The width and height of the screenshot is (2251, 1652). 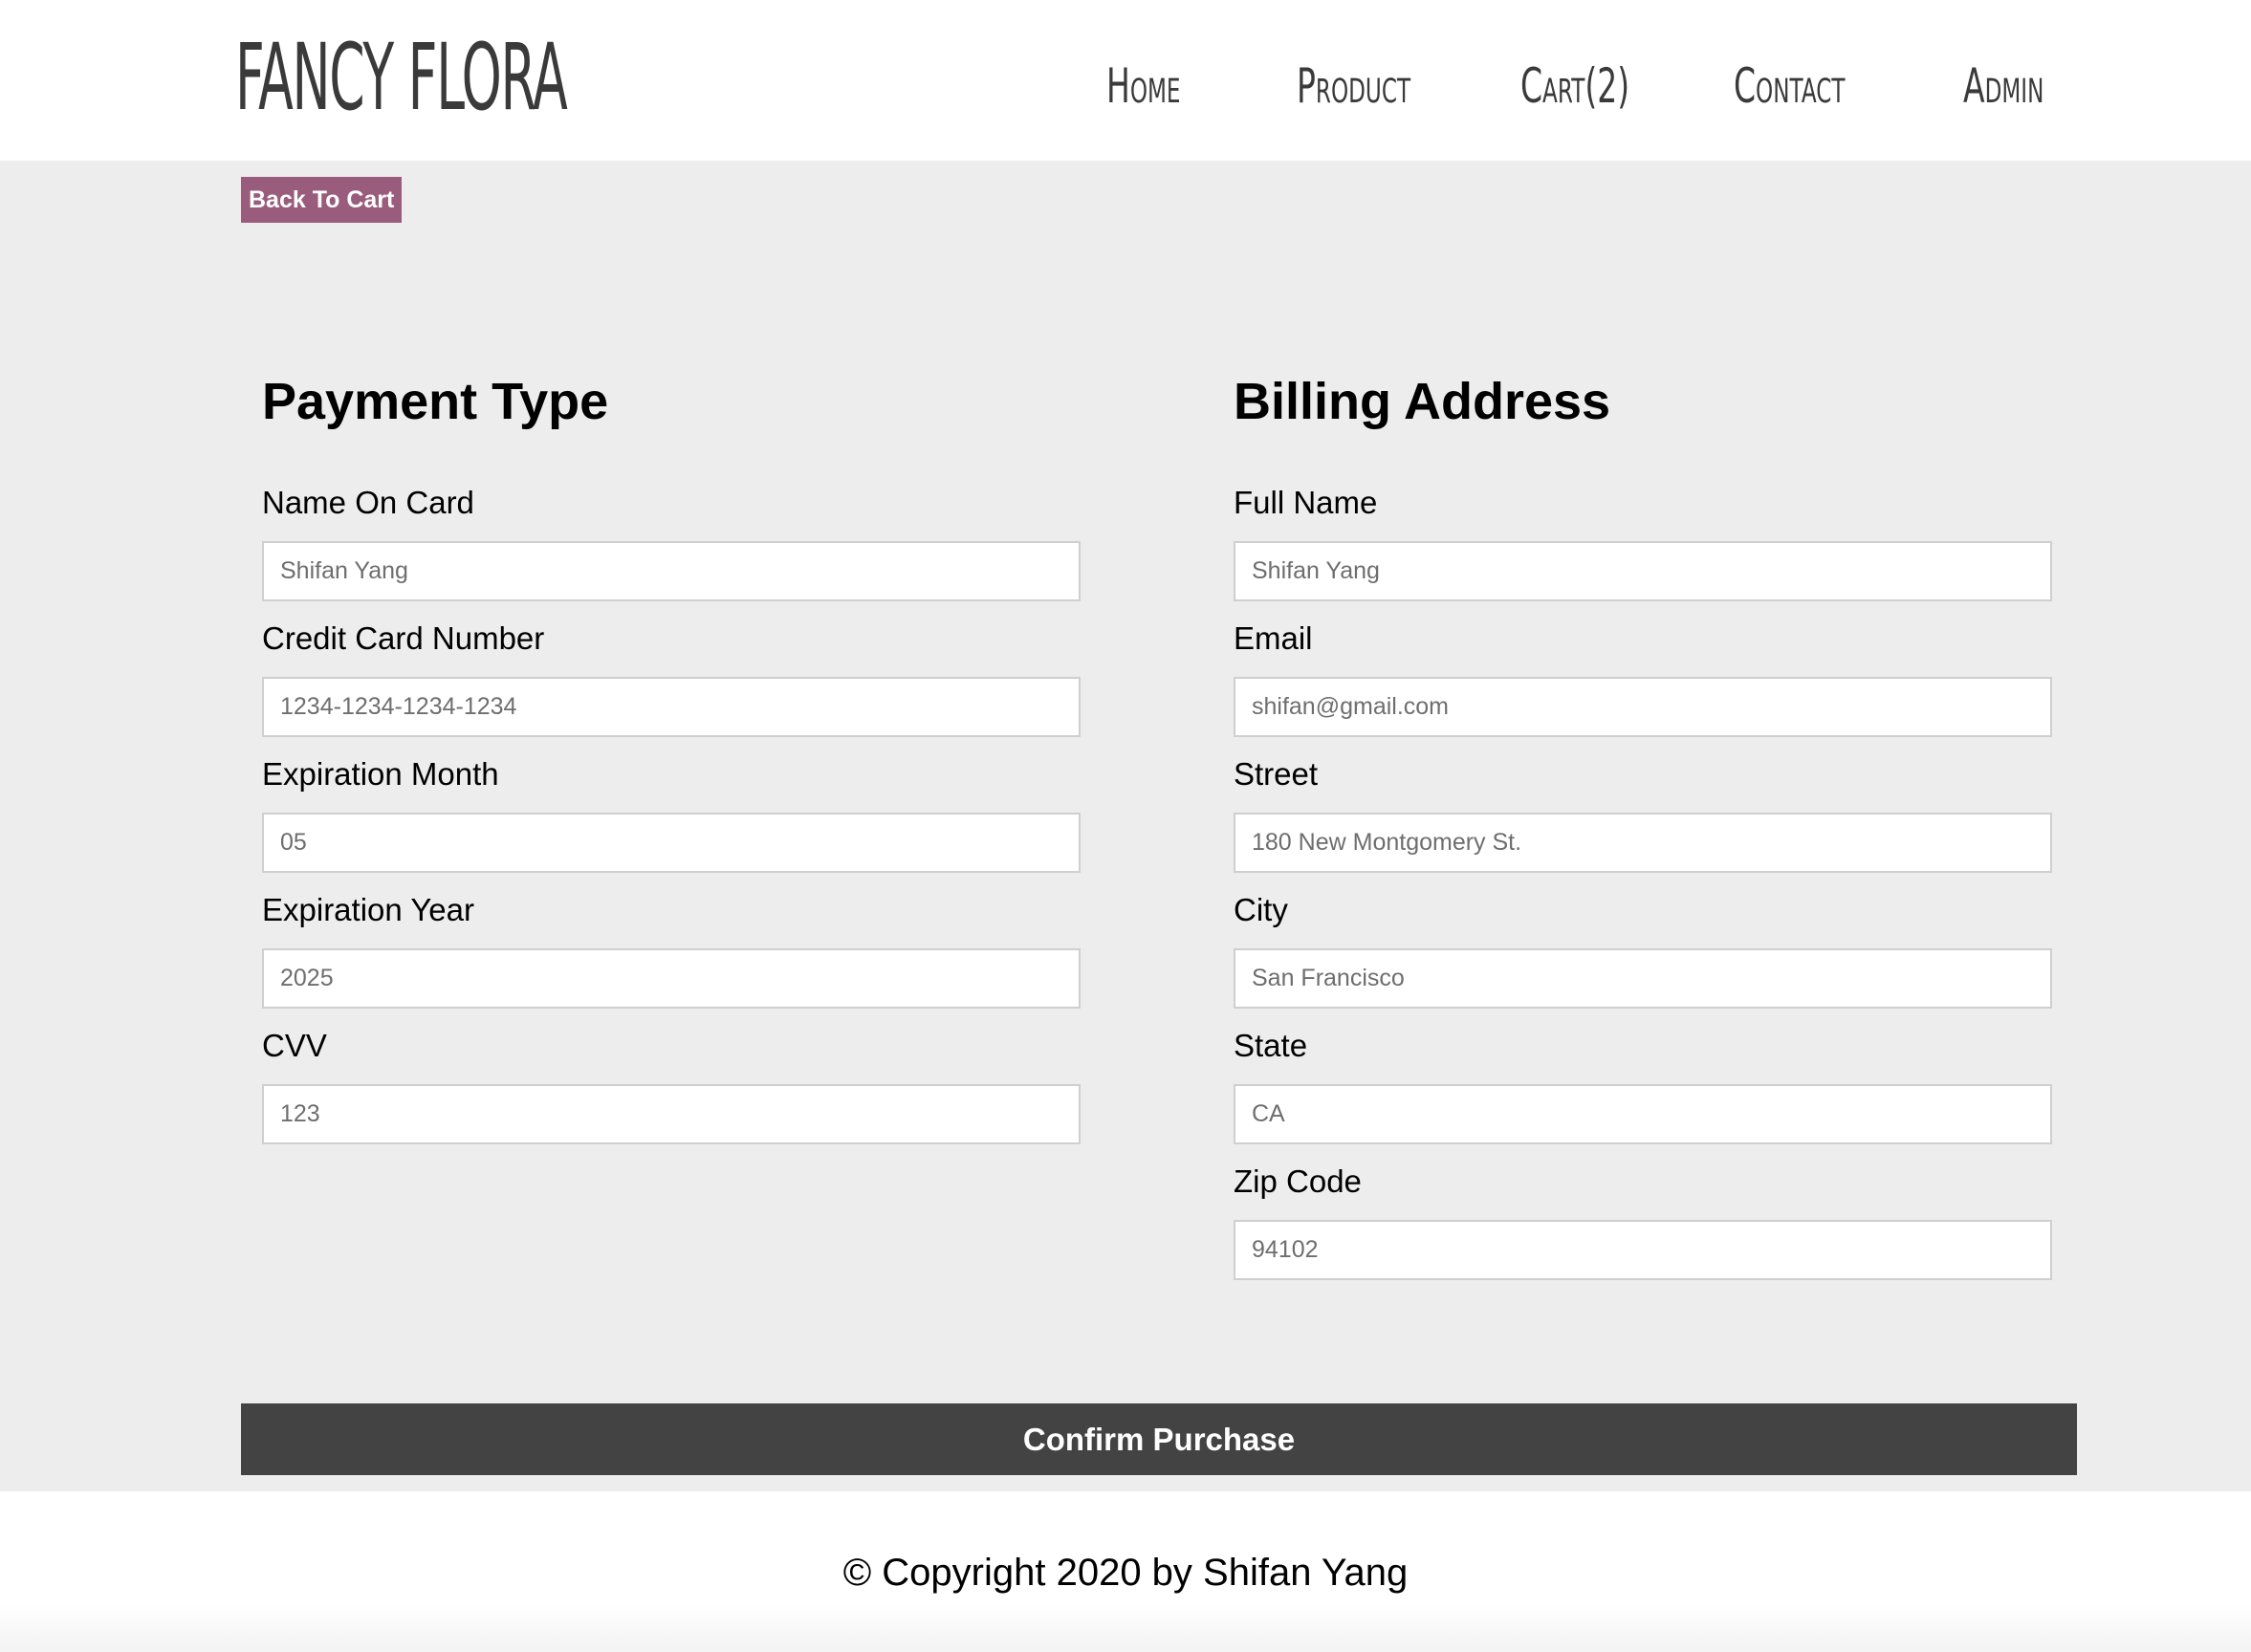 I want to click on copyright-text: © Copyright 2020 by Shifan Yang, so click(x=1125, y=1573).